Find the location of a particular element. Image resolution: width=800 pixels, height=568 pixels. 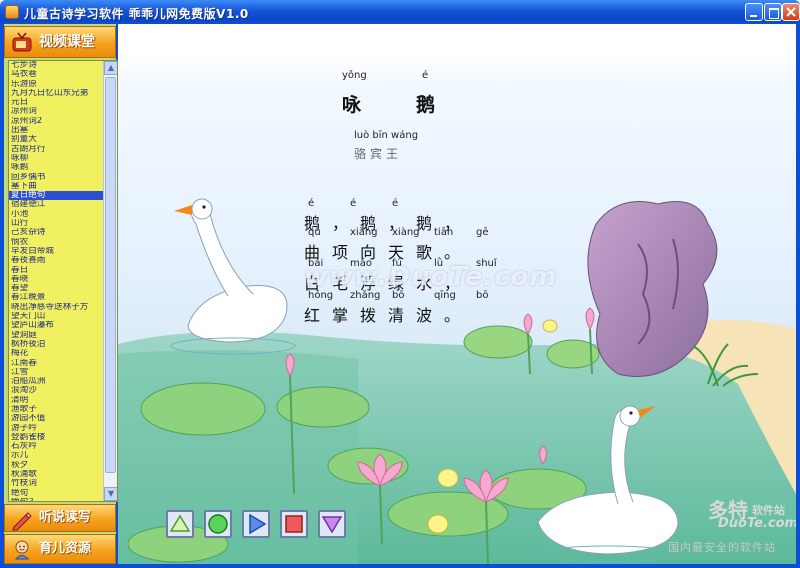

poem-list-item: 竹枝词 is located at coordinates (56, 483).